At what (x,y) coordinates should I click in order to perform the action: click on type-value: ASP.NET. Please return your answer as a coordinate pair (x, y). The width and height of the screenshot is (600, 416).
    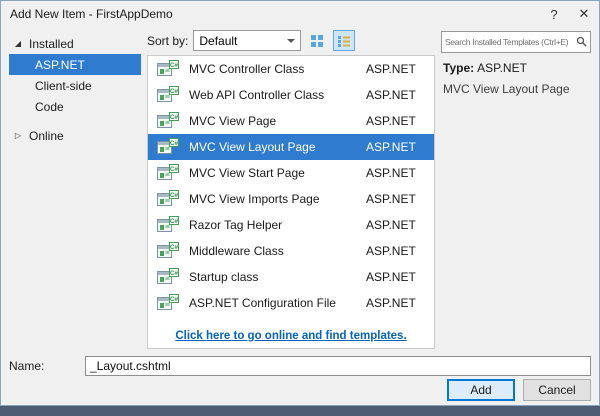
    Looking at the image, I should click on (502, 68).